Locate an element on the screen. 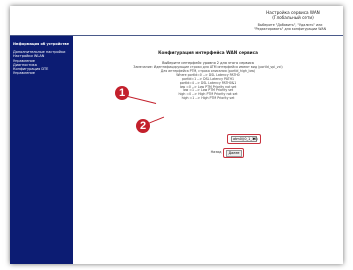  next-button: Далее is located at coordinates (234, 153).